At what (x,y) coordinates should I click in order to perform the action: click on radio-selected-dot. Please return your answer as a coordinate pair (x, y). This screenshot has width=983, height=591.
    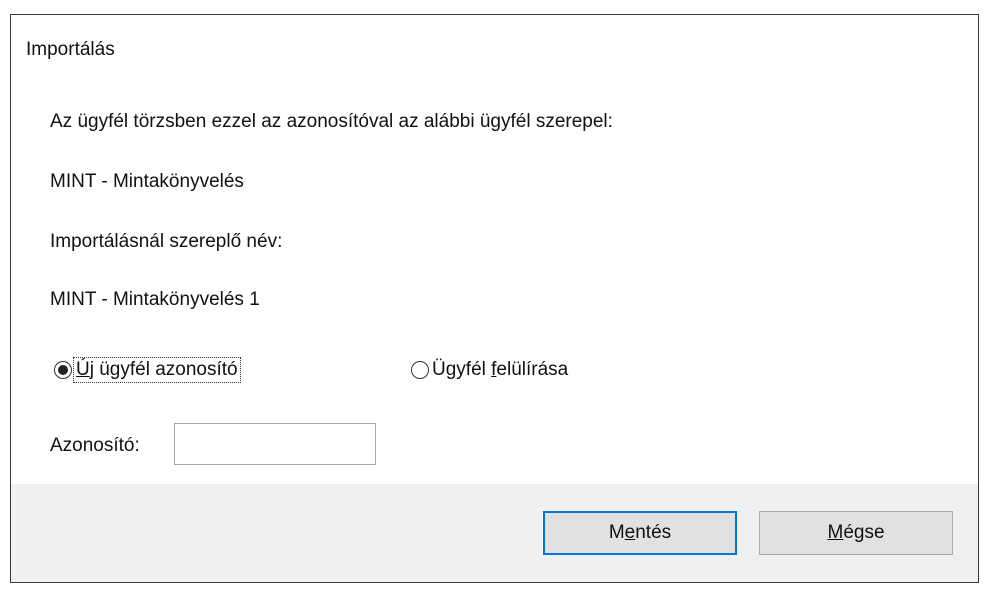
    Looking at the image, I should click on (63, 370).